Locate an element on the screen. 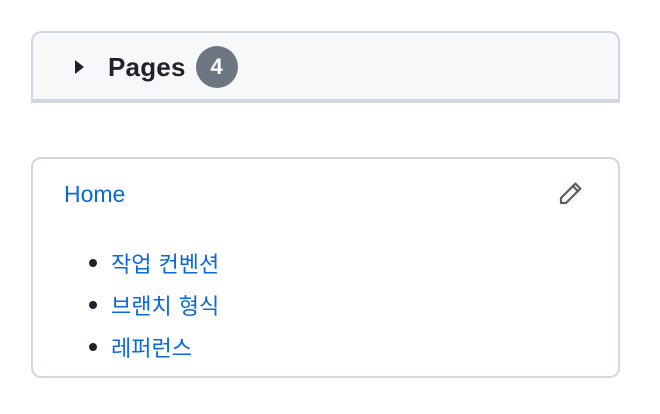 This screenshot has width=660, height=414. list-item: 작업 컨벤션 is located at coordinates (154, 263).